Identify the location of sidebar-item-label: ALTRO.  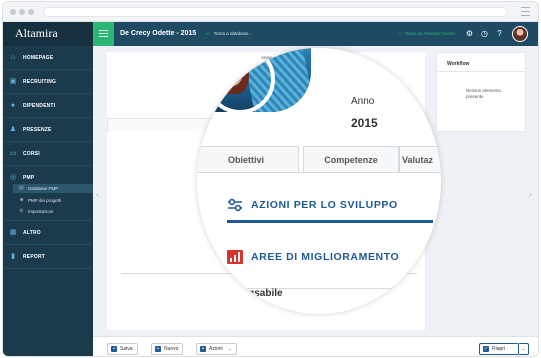
(32, 233).